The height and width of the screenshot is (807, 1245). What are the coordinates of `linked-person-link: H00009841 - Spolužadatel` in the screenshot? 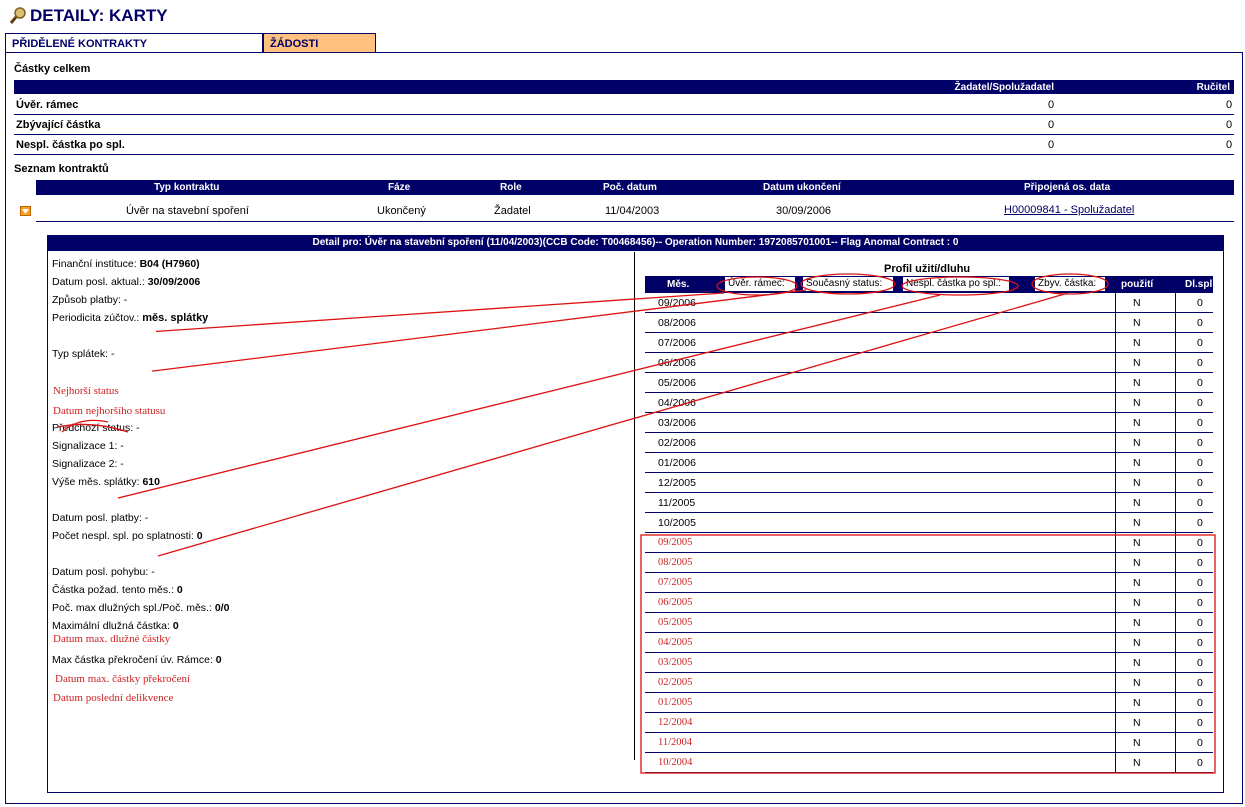 It's located at (1069, 210).